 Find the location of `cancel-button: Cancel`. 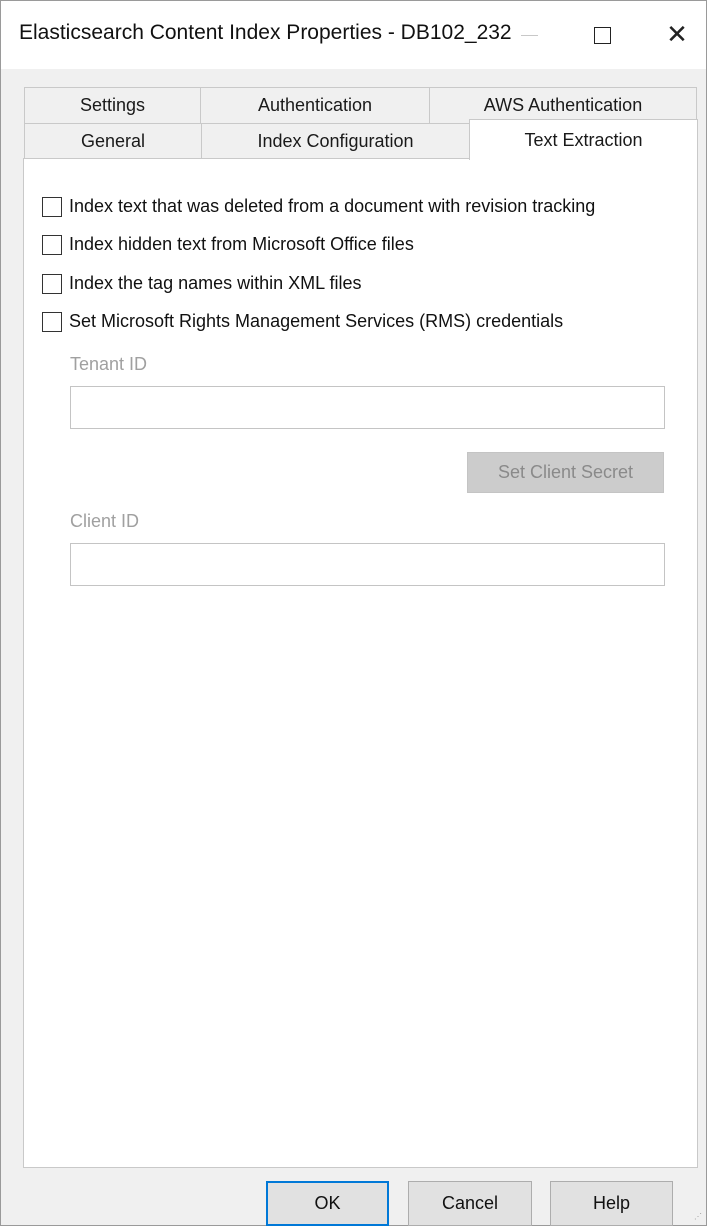

cancel-button: Cancel is located at coordinates (470, 1203).